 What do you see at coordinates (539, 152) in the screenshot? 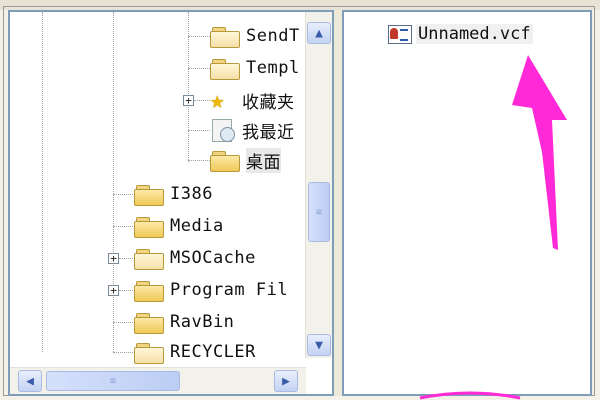
I see `arrow-shape` at bounding box center [539, 152].